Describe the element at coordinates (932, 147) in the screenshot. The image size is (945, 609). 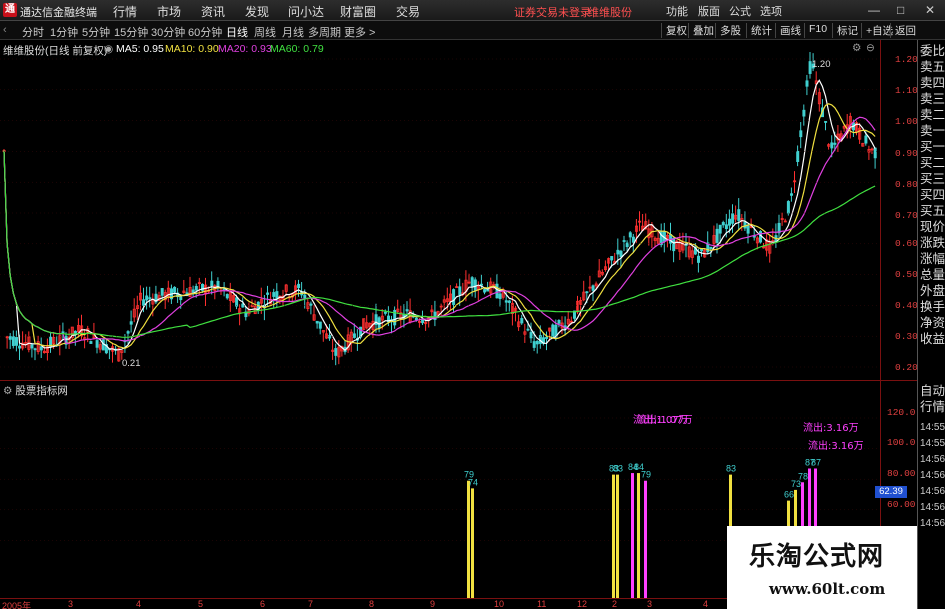
I see `sidebar-item: 买一` at that location.